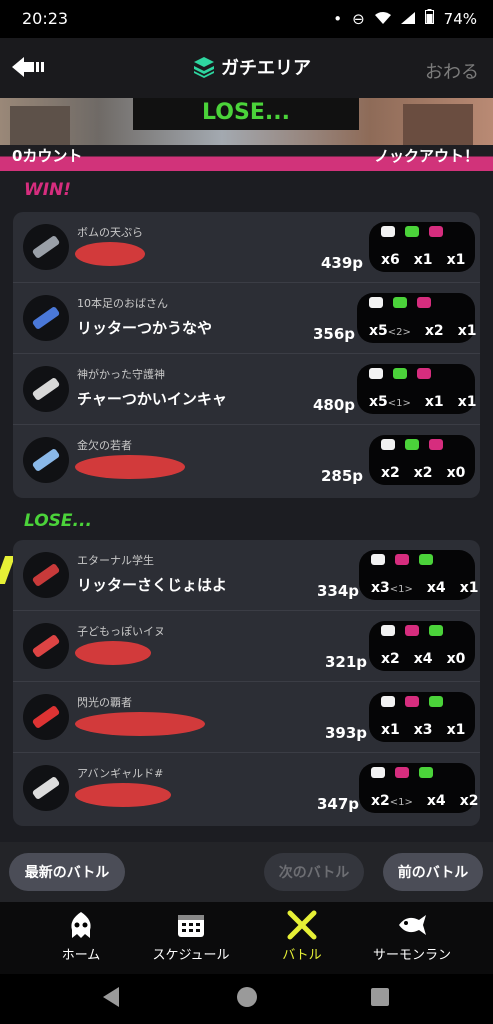 Image resolution: width=493 pixels, height=1024 pixels. I want to click on wifi-icon, so click(382, 19).